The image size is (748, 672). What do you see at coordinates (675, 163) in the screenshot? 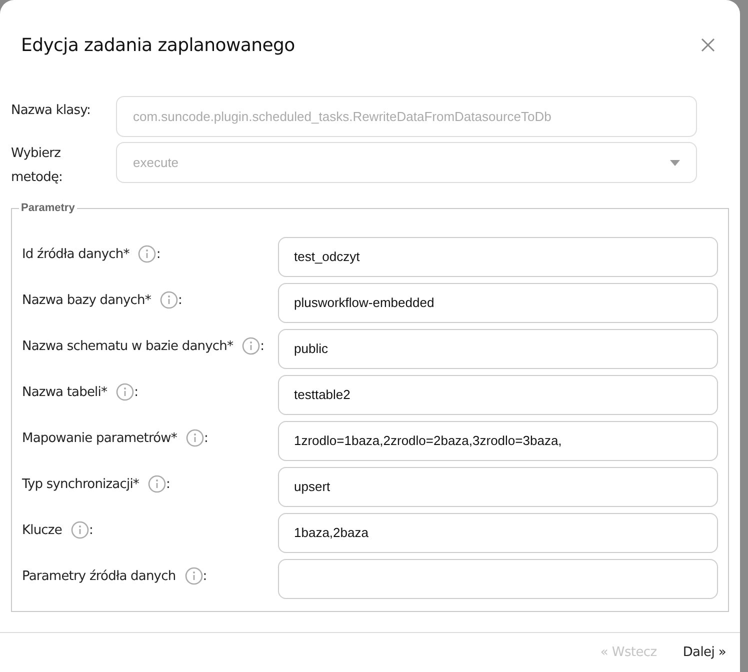
I see `caret-icon` at bounding box center [675, 163].